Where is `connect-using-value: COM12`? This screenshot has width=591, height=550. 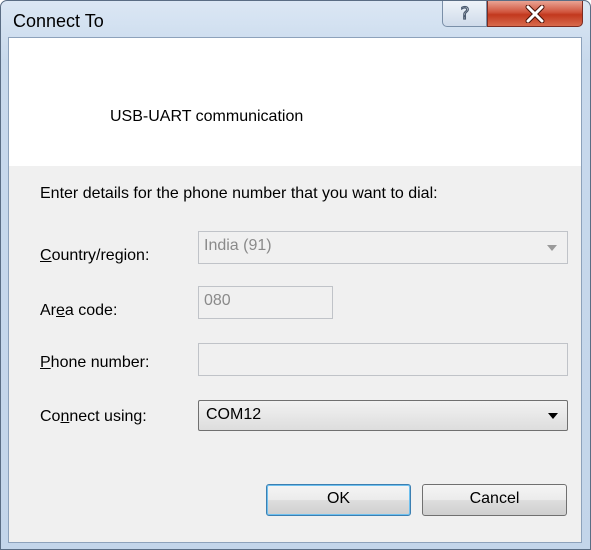 connect-using-value: COM12 is located at coordinates (234, 414).